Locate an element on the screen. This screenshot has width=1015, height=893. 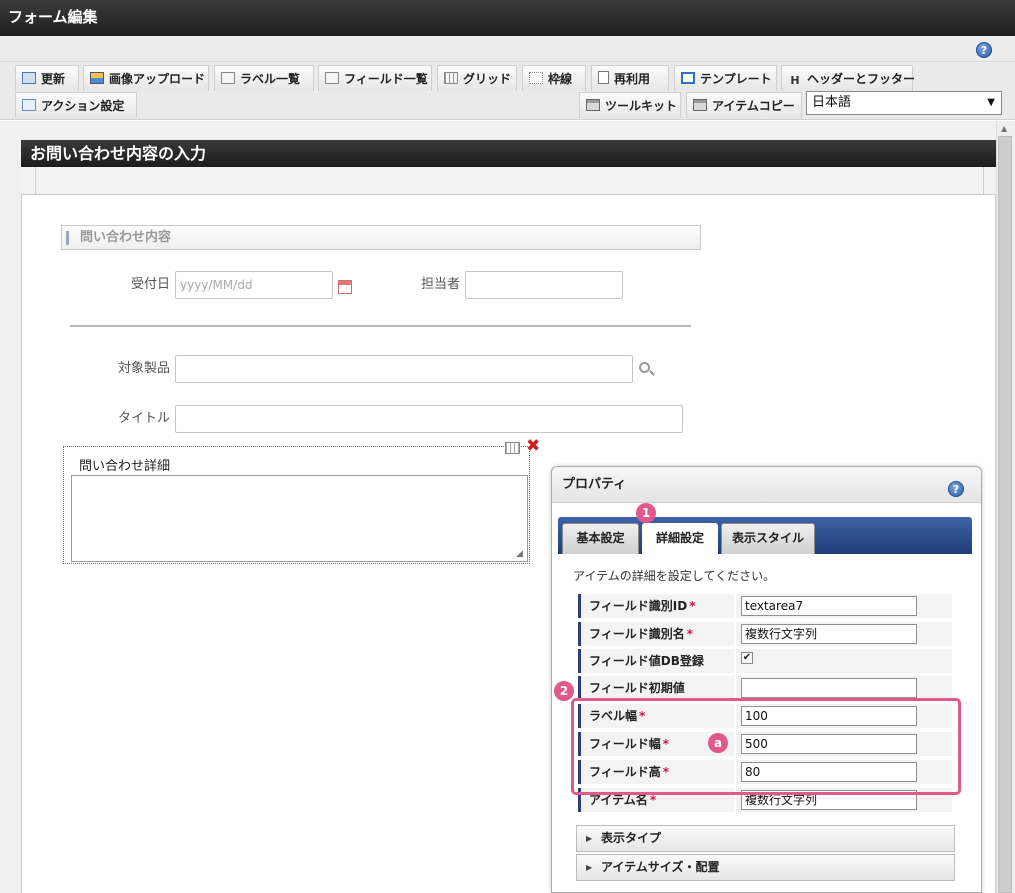
refresh-icon is located at coordinates (29, 78).